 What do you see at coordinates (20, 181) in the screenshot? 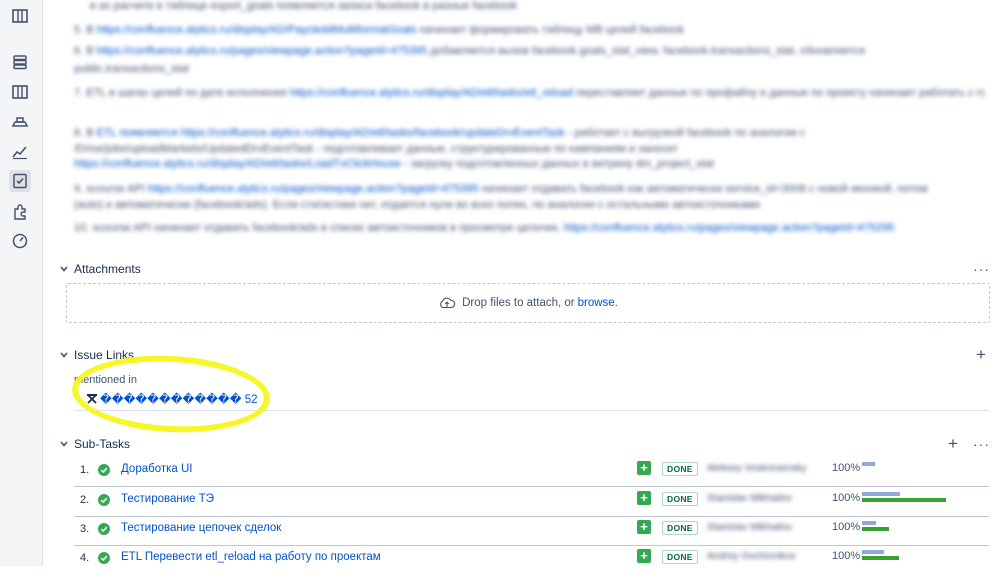
I see `issues-icon` at bounding box center [20, 181].